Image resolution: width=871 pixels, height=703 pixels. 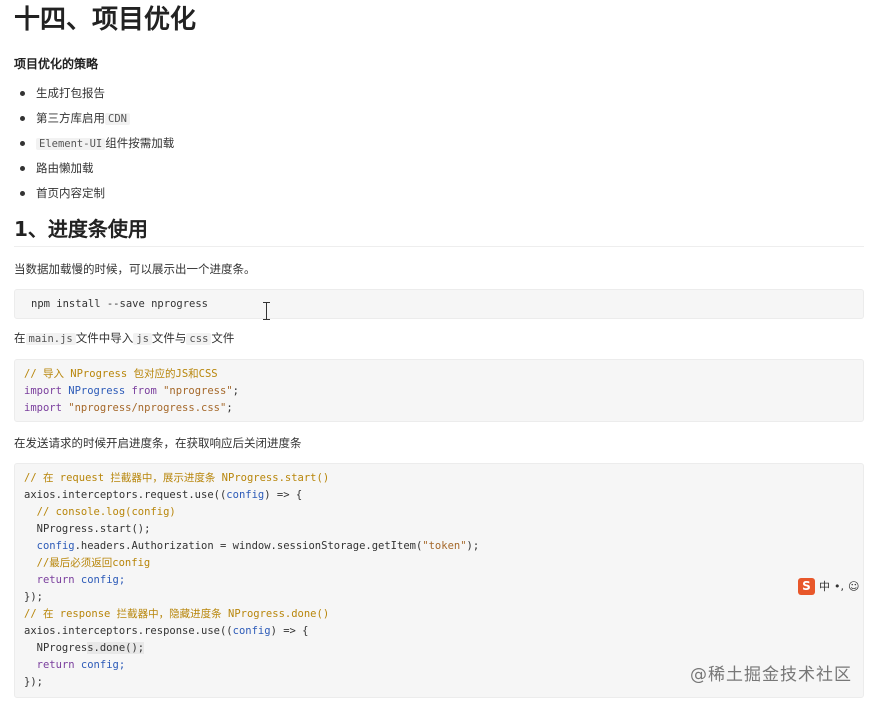 I want to click on list-item: 路由懒加载, so click(x=264, y=169).